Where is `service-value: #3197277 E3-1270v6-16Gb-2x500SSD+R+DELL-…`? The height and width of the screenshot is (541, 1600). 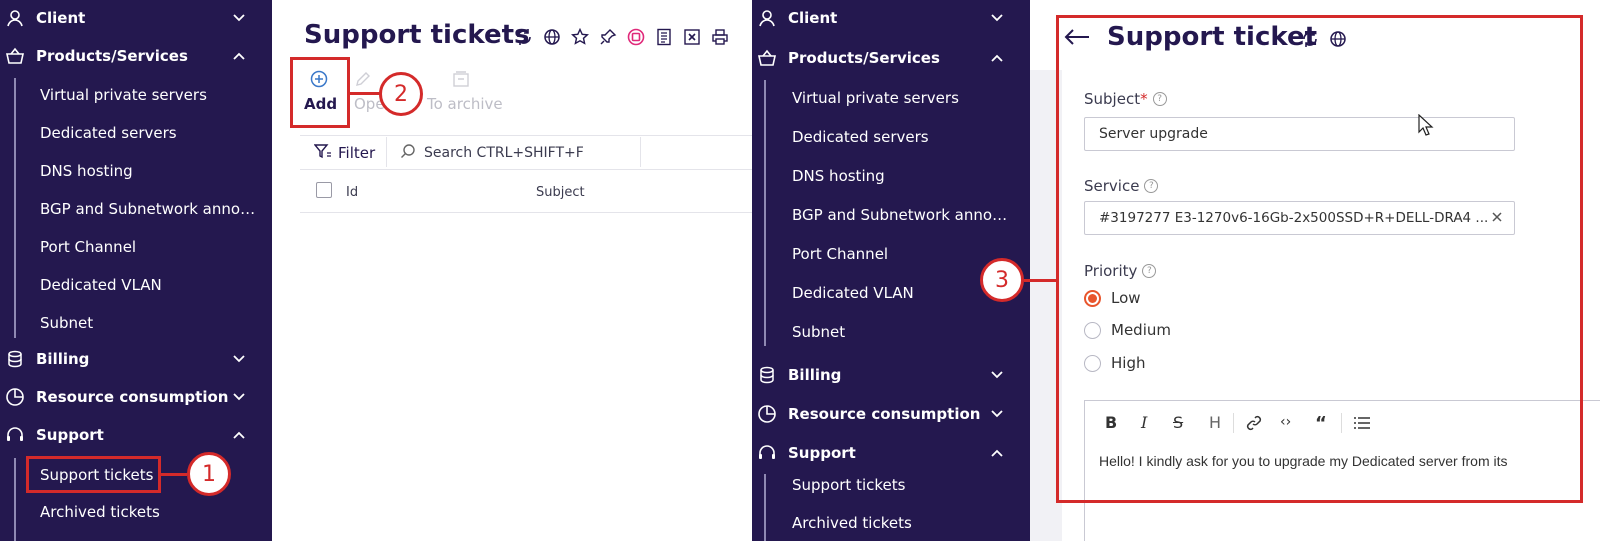
service-value: #3197277 E3-1270v6-16Gb-2x500SSD+R+DELL-… is located at coordinates (1294, 218).